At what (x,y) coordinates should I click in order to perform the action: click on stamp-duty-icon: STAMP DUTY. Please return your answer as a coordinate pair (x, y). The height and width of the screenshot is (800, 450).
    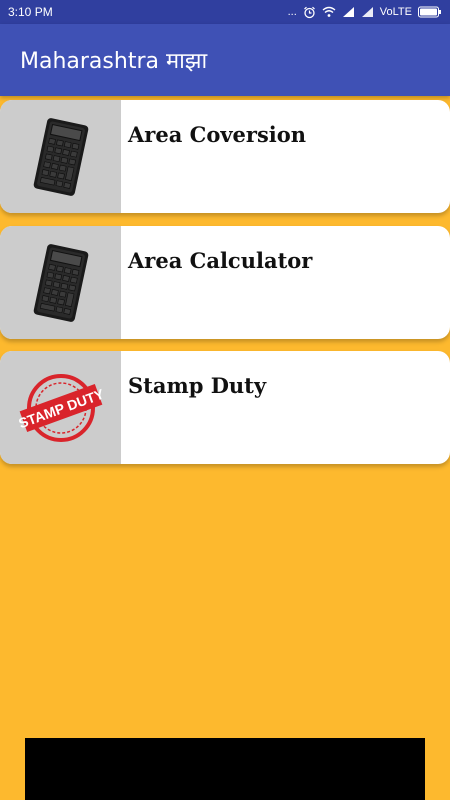
    Looking at the image, I should click on (61, 407).